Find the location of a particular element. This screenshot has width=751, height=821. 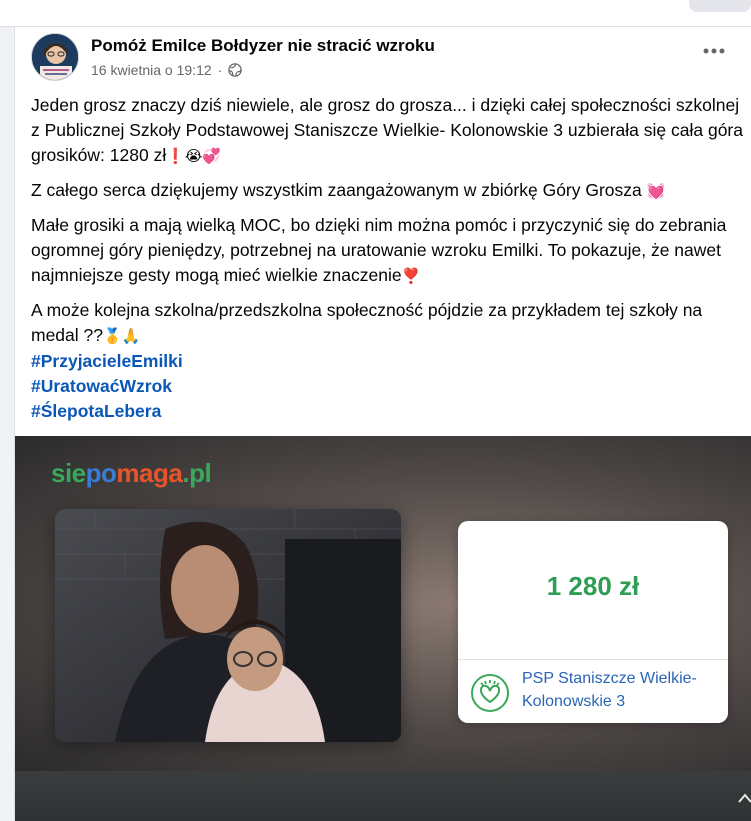

paragraph-1-emoji: ❗😭💞 is located at coordinates (194, 156).